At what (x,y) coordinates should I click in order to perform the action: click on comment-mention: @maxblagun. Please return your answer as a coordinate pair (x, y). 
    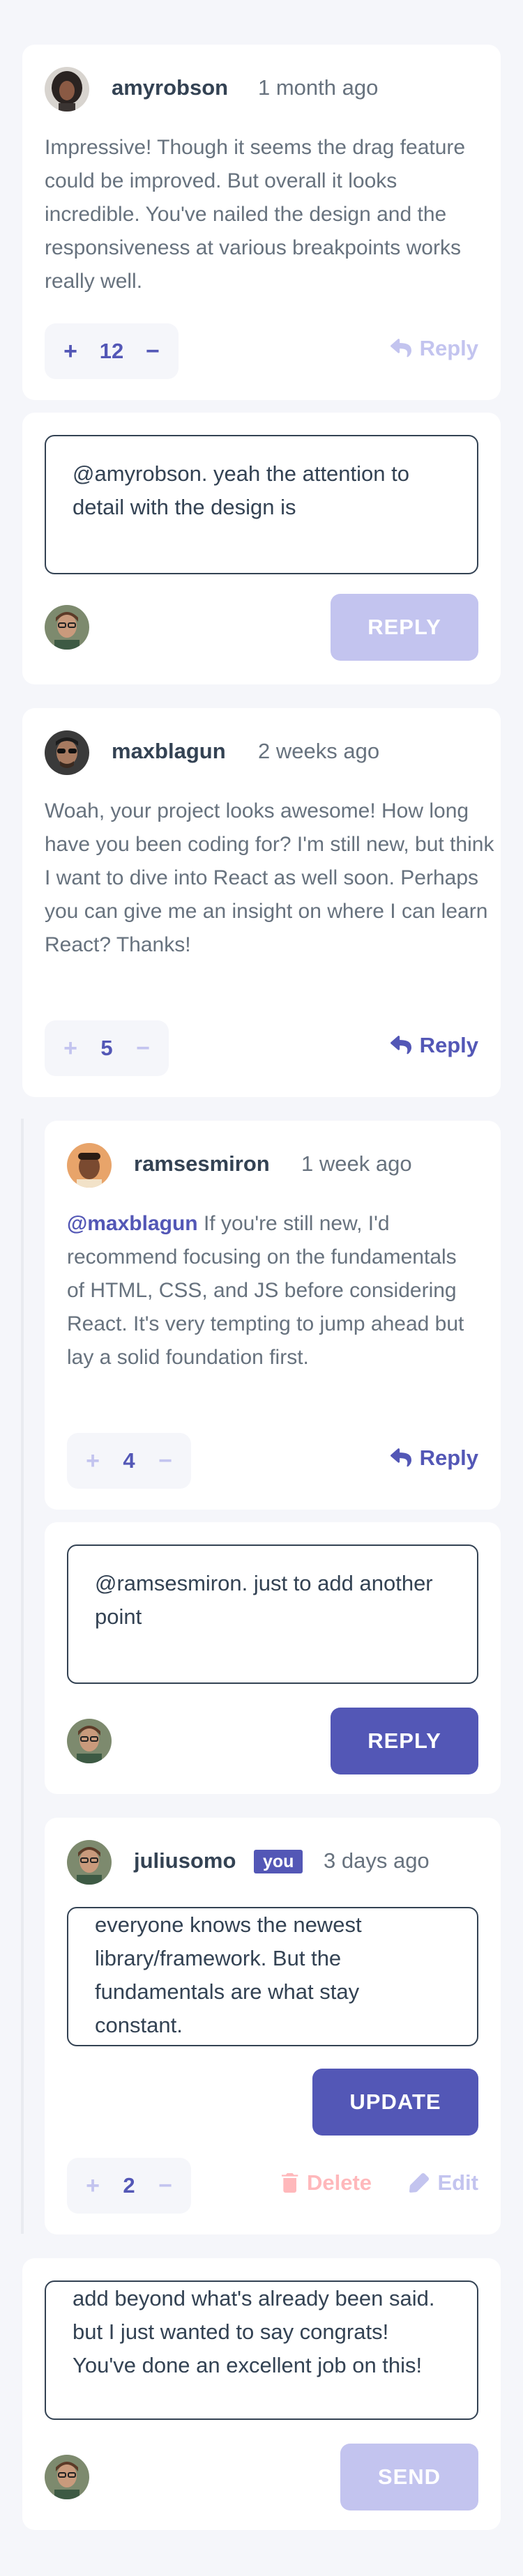
    Looking at the image, I should click on (132, 1223).